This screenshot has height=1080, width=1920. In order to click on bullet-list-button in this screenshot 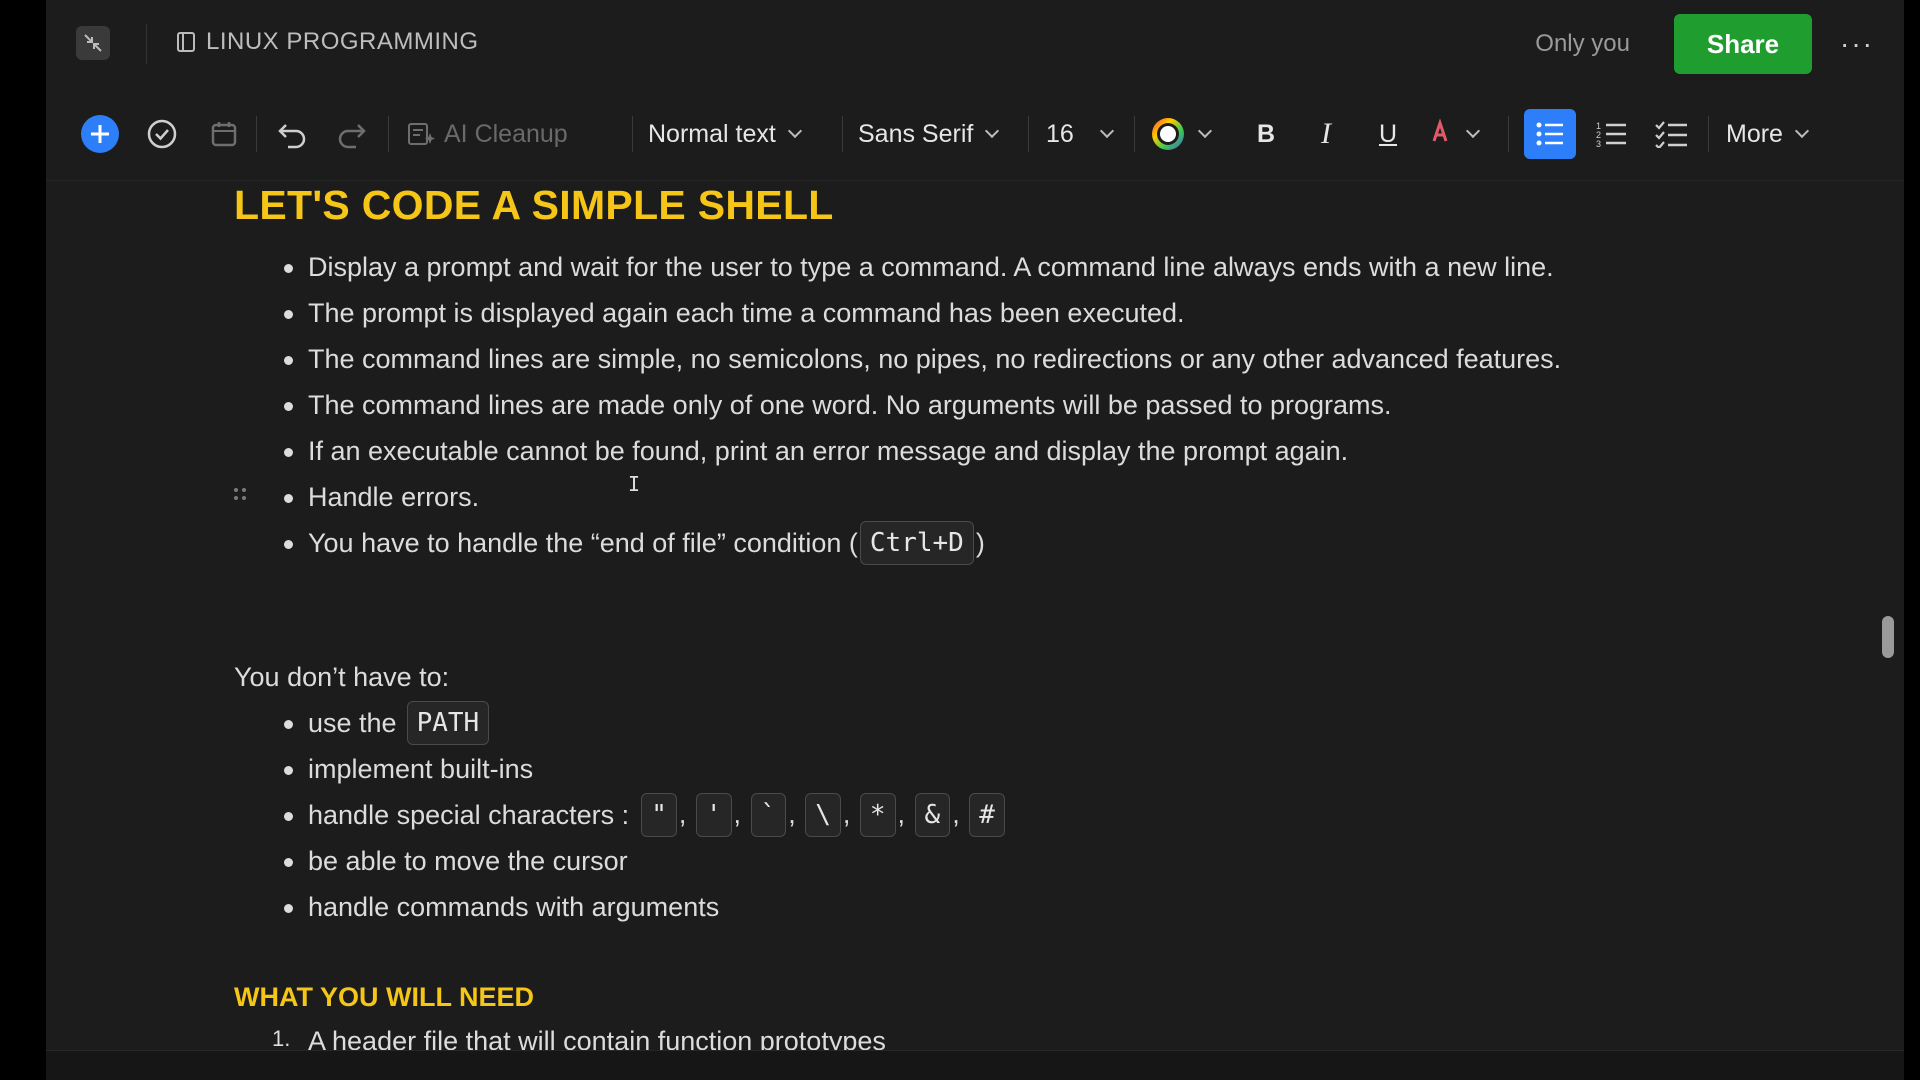, I will do `click(1550, 134)`.